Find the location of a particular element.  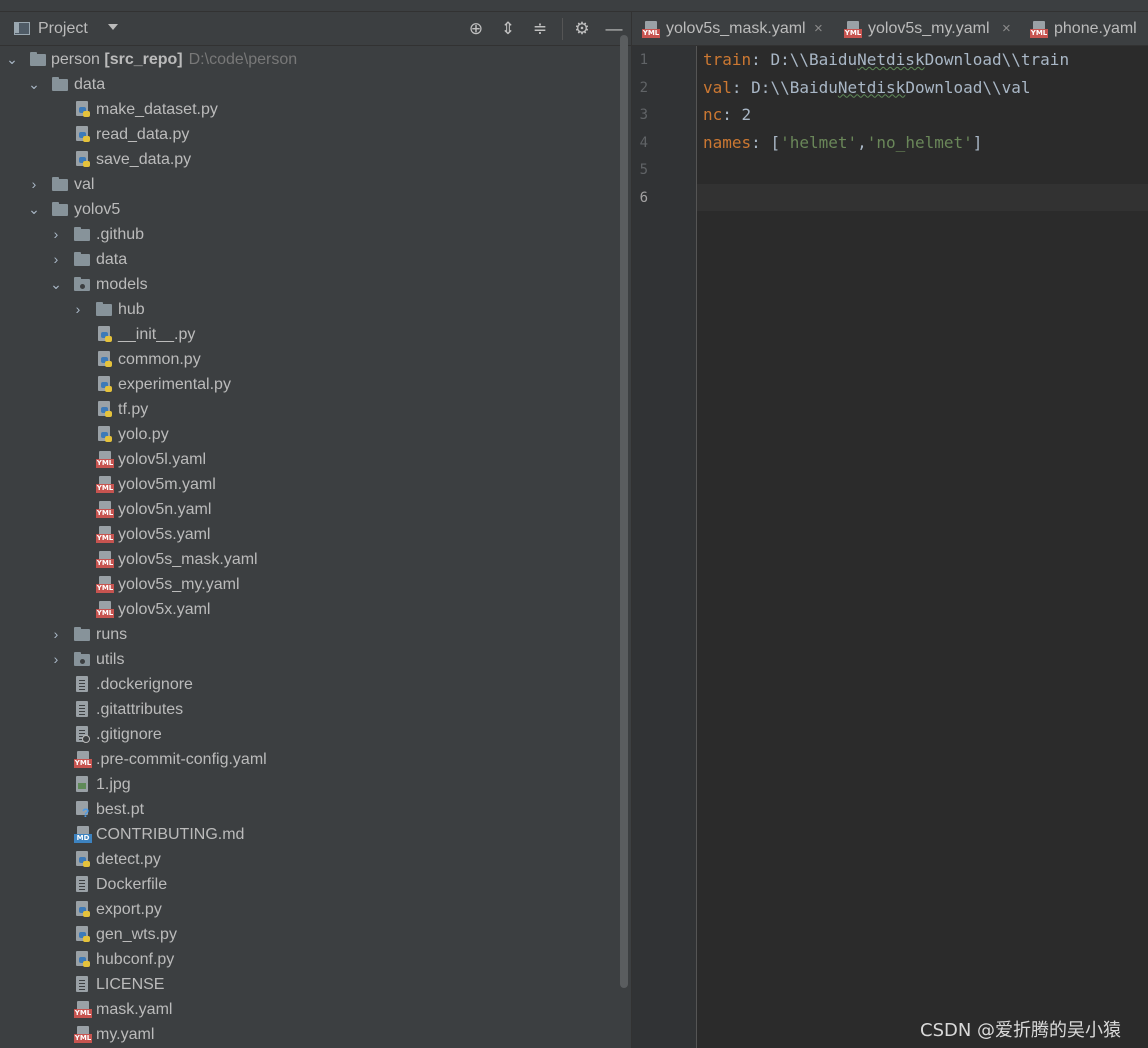

tree-item: detect.py is located at coordinates (310, 859).